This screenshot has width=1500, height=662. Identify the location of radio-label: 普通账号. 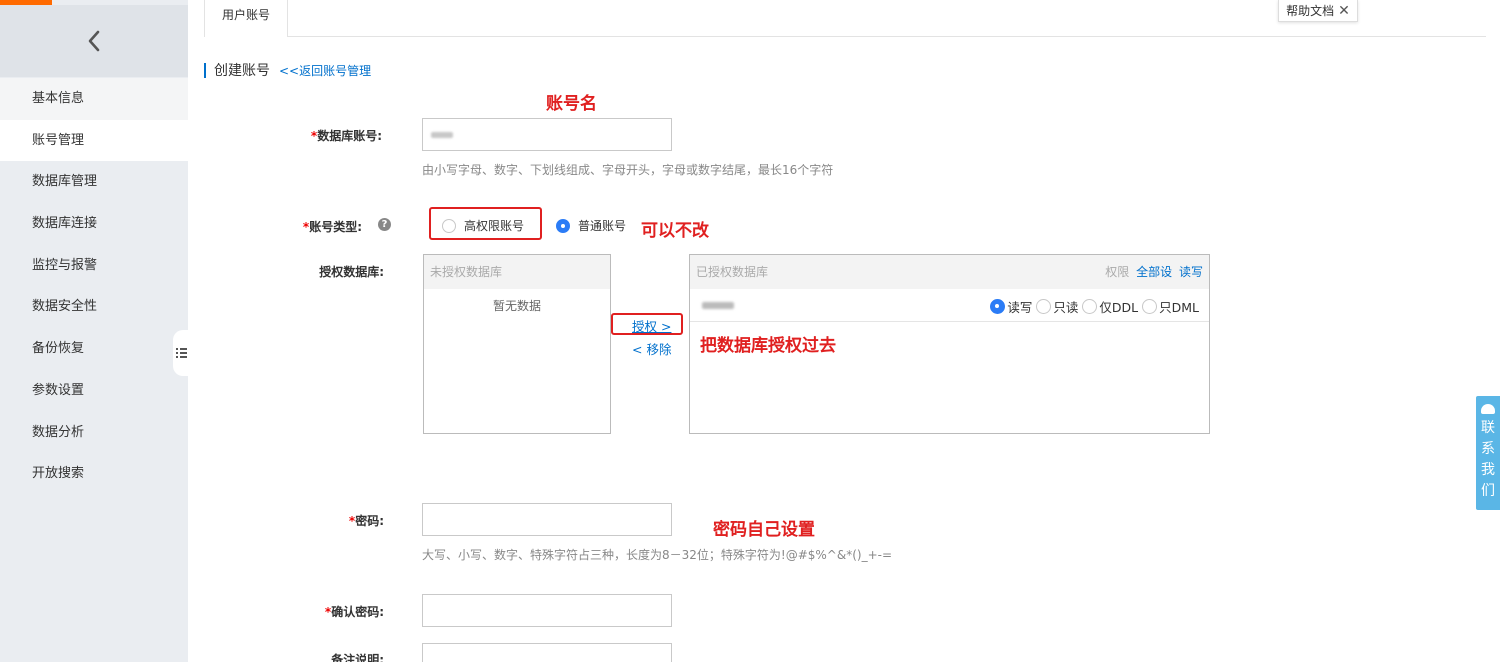
(602, 226).